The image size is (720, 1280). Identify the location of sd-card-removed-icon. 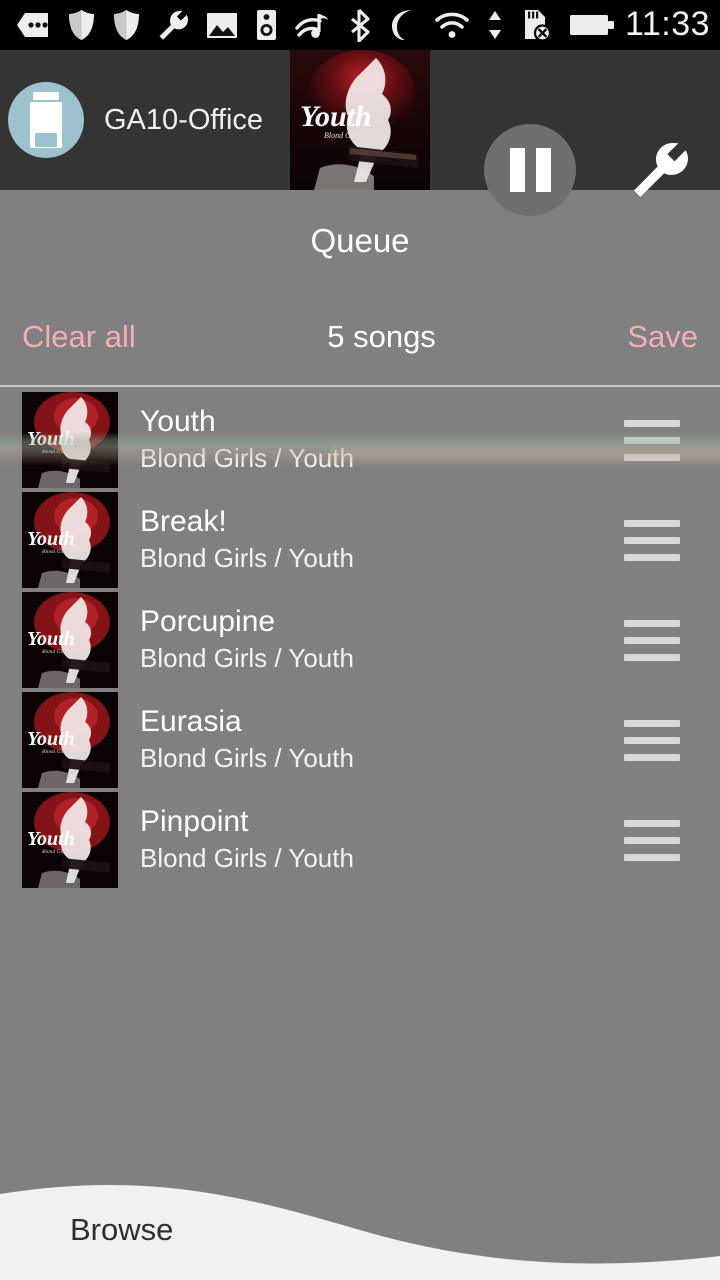
(538, 25).